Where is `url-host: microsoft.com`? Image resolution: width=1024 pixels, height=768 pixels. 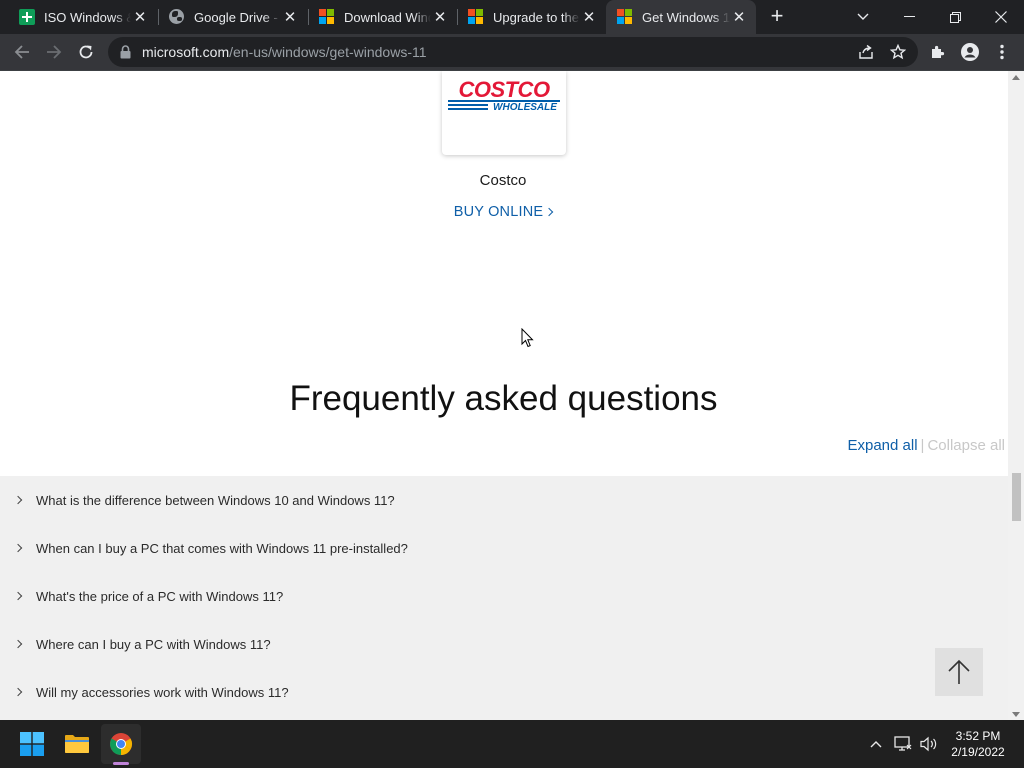 url-host: microsoft.com is located at coordinates (186, 52).